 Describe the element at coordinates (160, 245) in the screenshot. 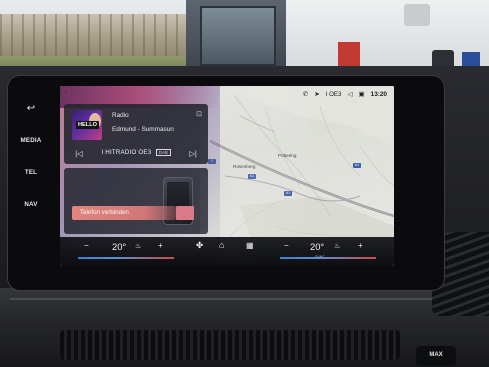

I see `left-temp-increase-button: +` at that location.